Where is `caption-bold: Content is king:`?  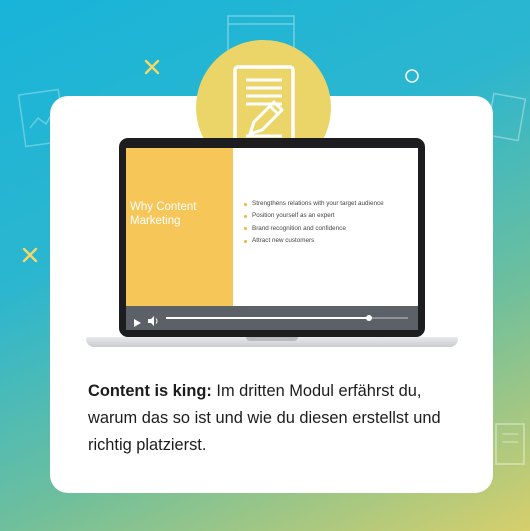
caption-bold: Content is king: is located at coordinates (150, 391).